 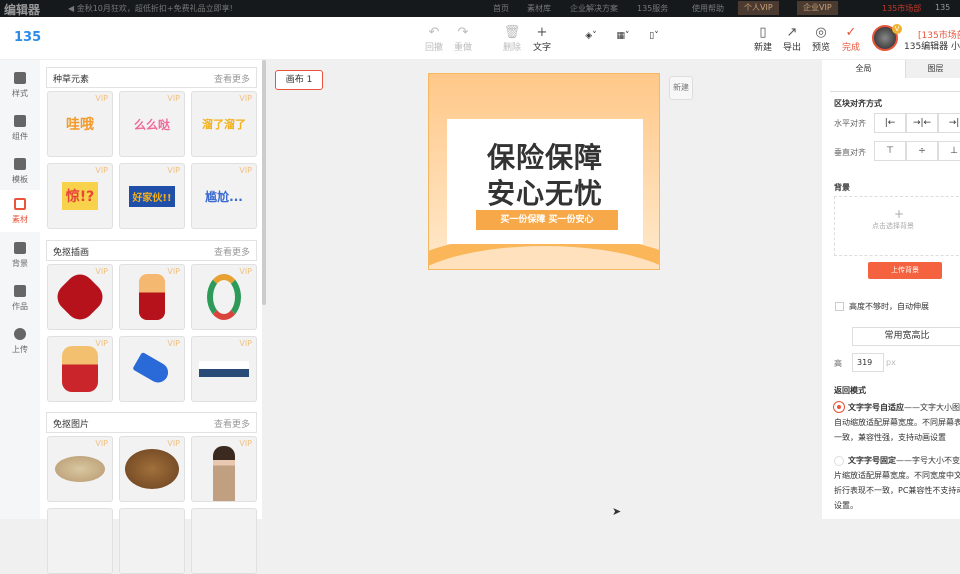 I want to click on canvas-title-1: 保险保障, so click(x=544, y=156).